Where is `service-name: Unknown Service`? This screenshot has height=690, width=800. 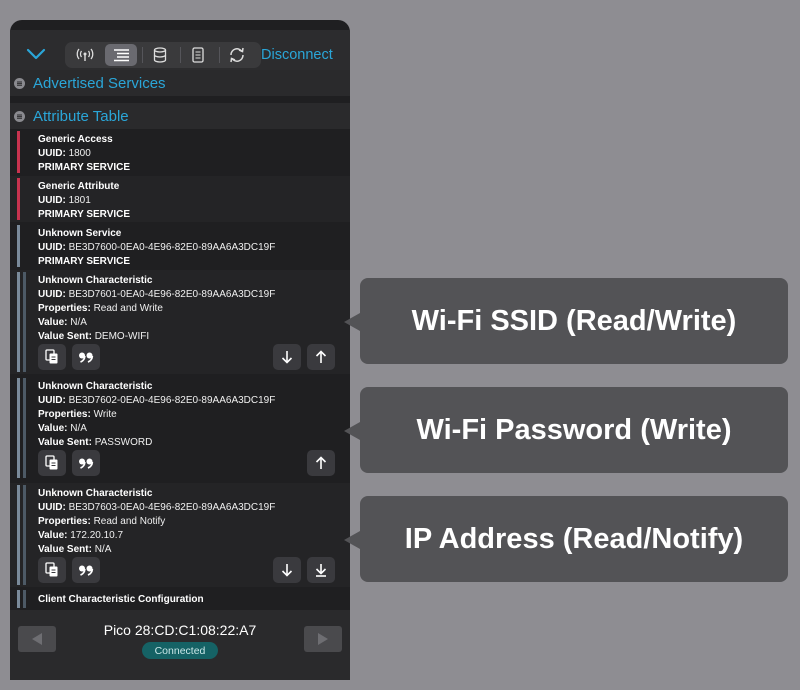
service-name: Unknown Service is located at coordinates (80, 233).